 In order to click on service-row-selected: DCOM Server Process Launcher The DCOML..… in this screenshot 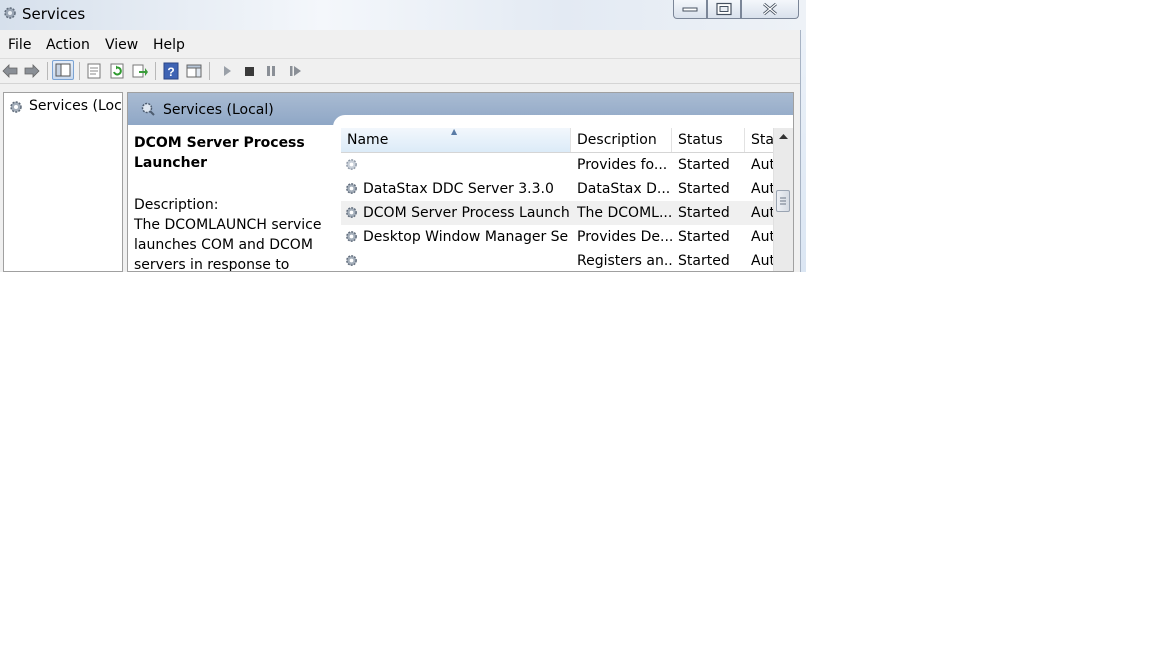, I will do `click(557, 213)`.